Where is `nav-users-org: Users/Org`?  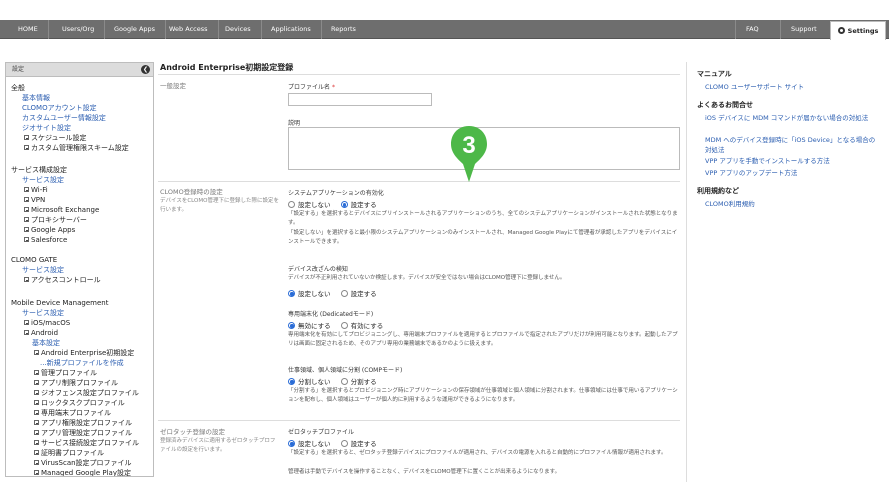
nav-users-org: Users/Org is located at coordinates (79, 29).